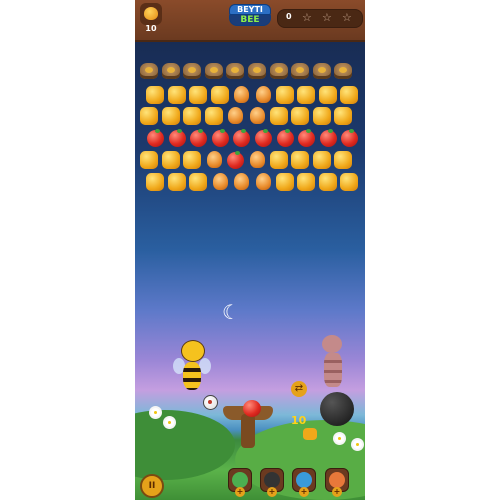 This screenshot has width=500, height=500. I want to click on moves-counter: 10, so click(151, 28).